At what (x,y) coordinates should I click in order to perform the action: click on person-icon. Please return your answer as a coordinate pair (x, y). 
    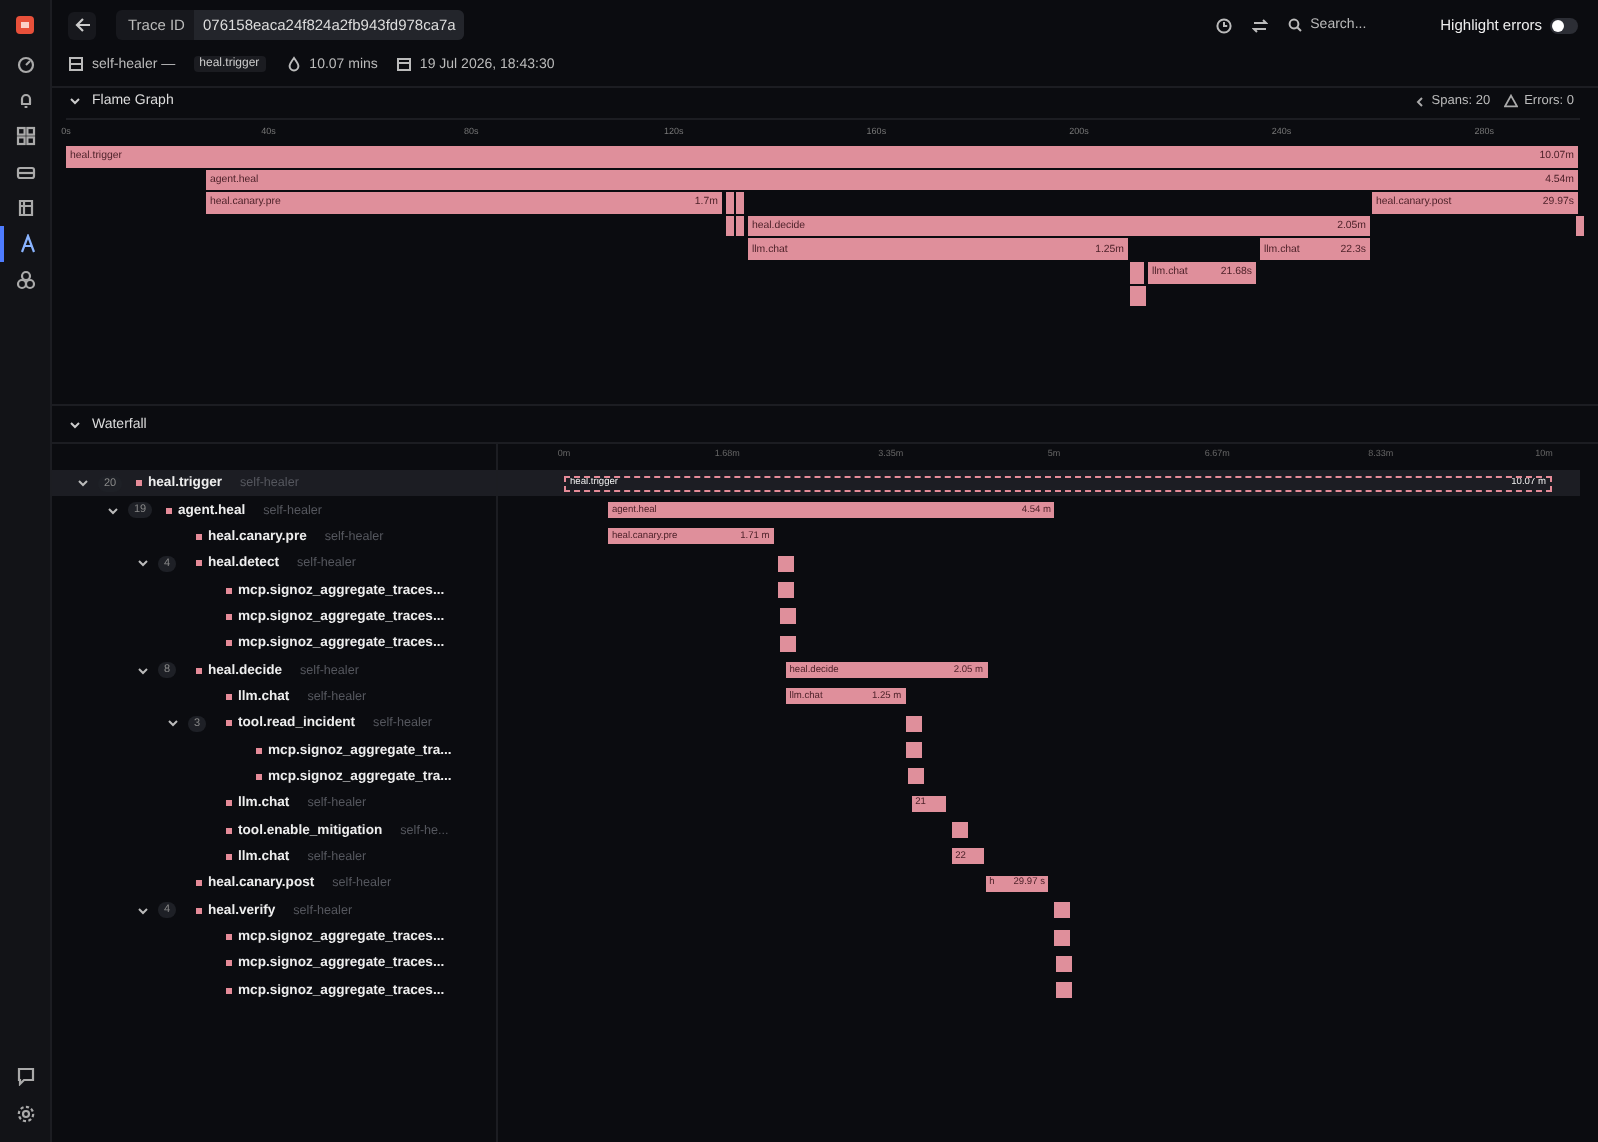
    Looking at the image, I should click on (27, 244).